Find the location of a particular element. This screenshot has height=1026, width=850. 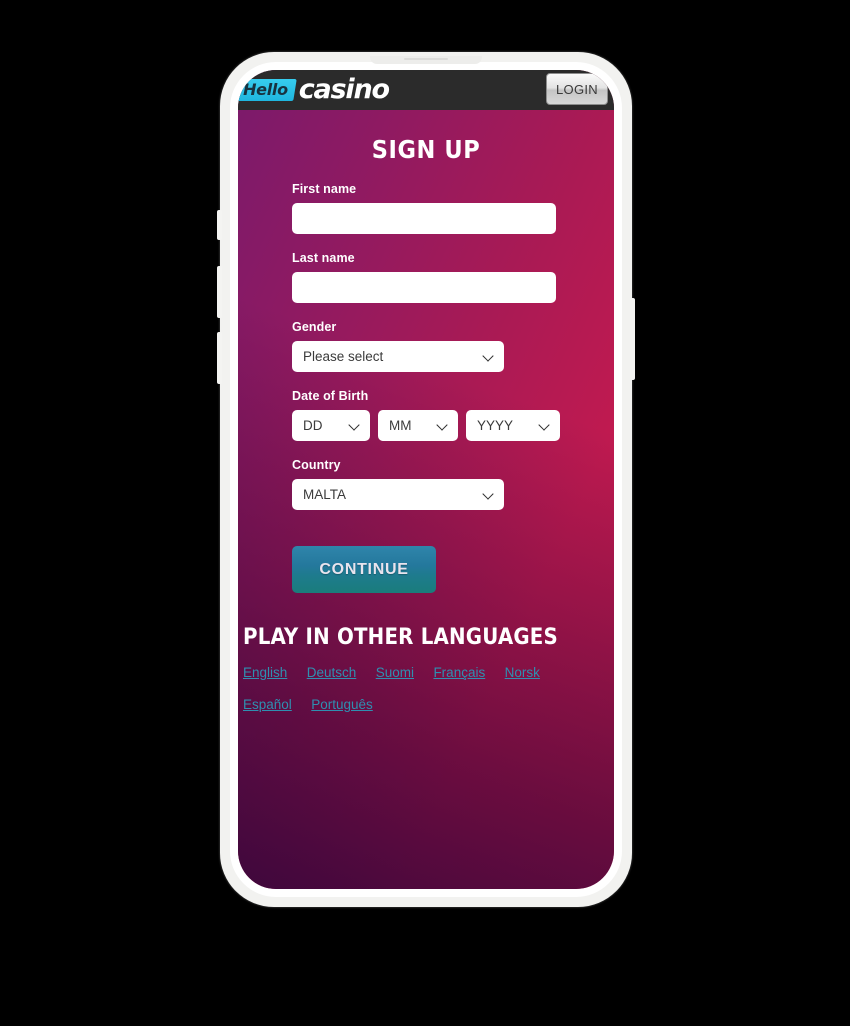

country-select: MALTA is located at coordinates (398, 494).